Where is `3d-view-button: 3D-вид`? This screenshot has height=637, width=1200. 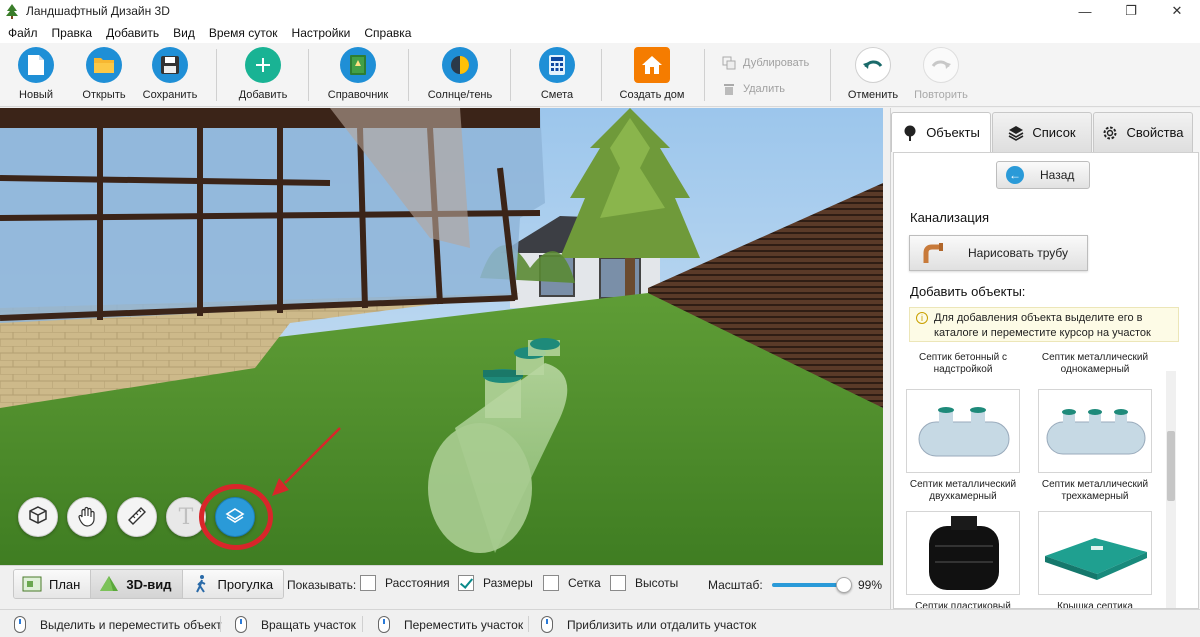
3d-view-button: 3D-вид is located at coordinates (137, 584).